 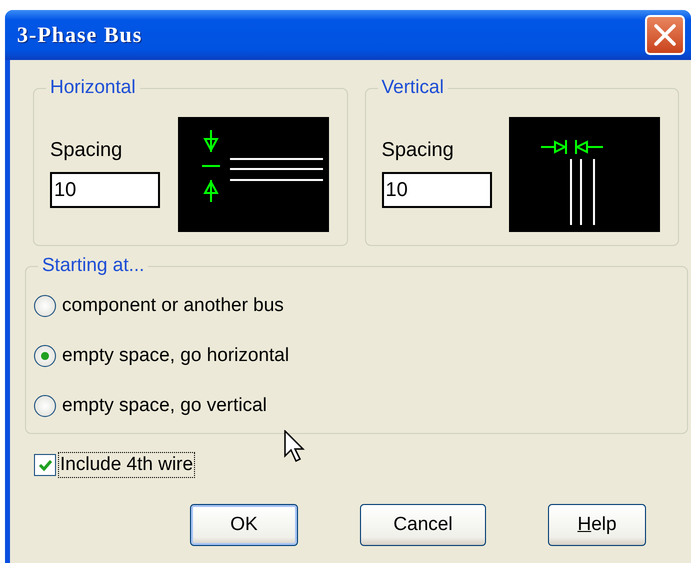 I want to click on checkbox-label: Include 4th wire, so click(x=127, y=465).